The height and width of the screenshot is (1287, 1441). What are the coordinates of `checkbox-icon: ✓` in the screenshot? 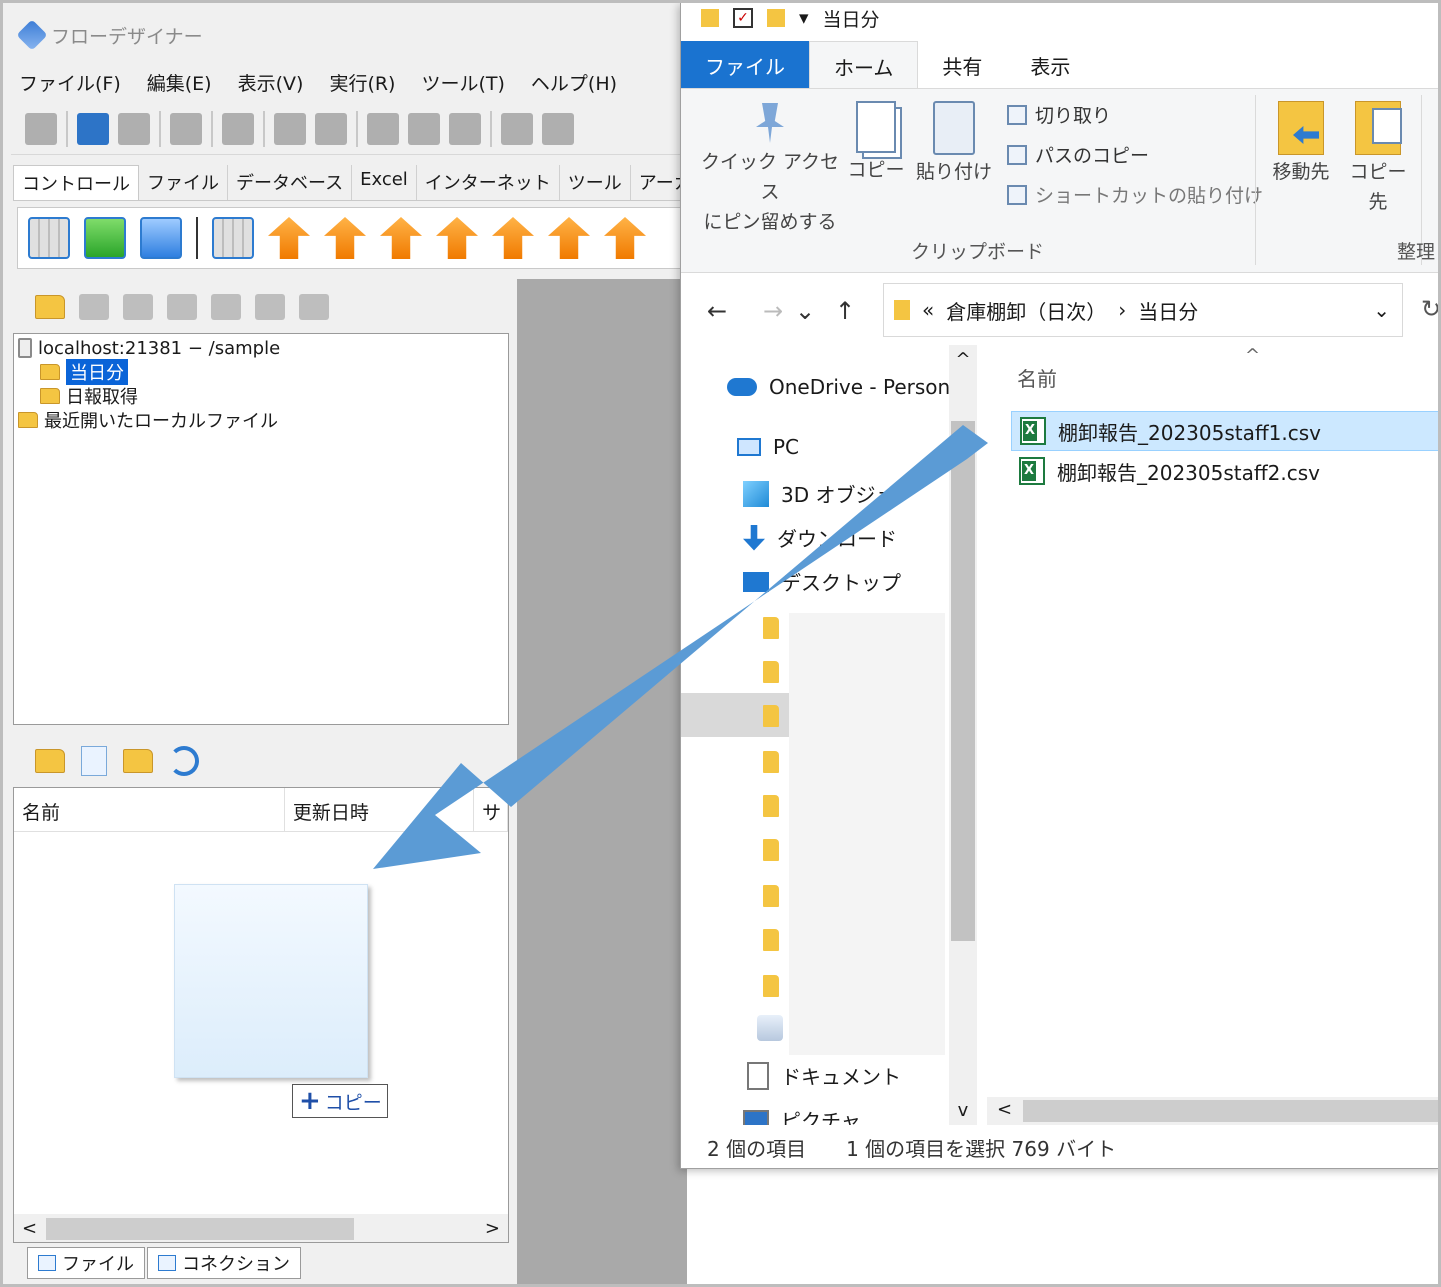 It's located at (743, 18).